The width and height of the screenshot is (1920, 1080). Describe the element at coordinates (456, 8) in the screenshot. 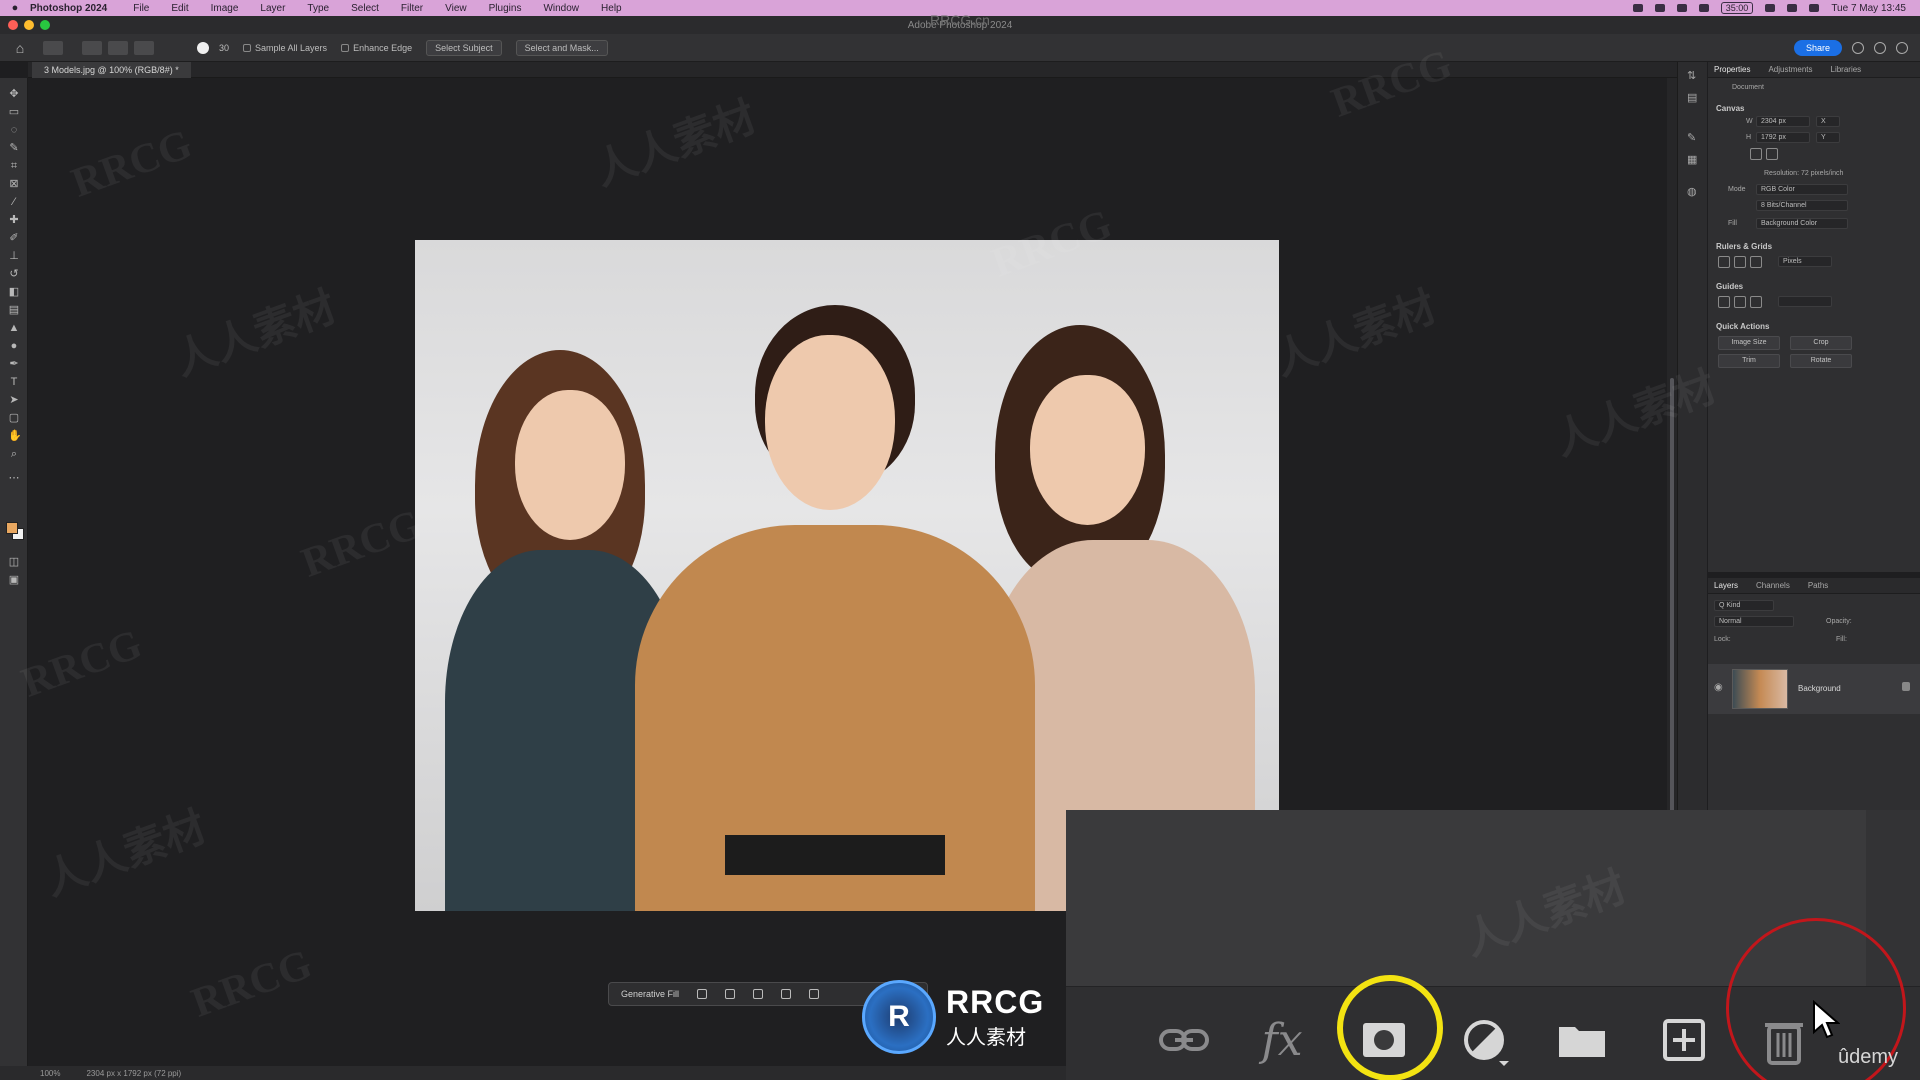

I see `menu-view: View` at that location.